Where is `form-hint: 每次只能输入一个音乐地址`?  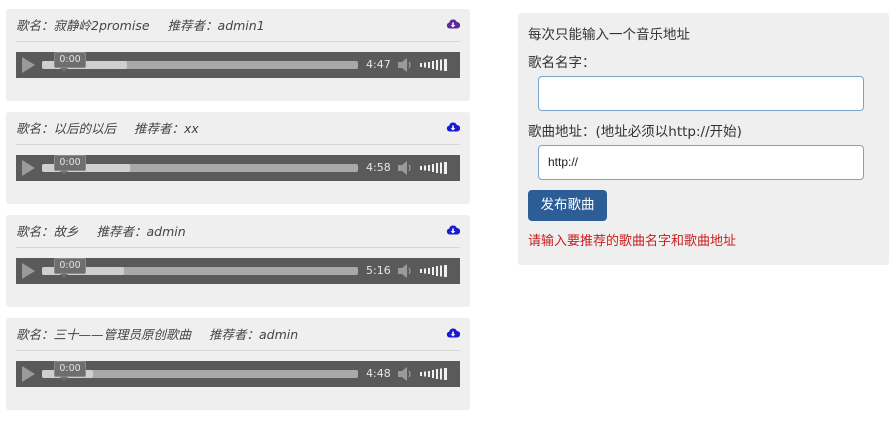 form-hint: 每次只能输入一个音乐地址 is located at coordinates (609, 35).